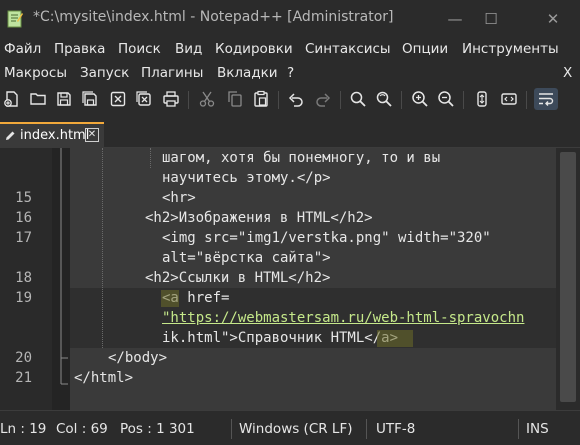 This screenshot has height=445, width=580. Describe the element at coordinates (23, 238) in the screenshot. I see `line-number: 17` at that location.